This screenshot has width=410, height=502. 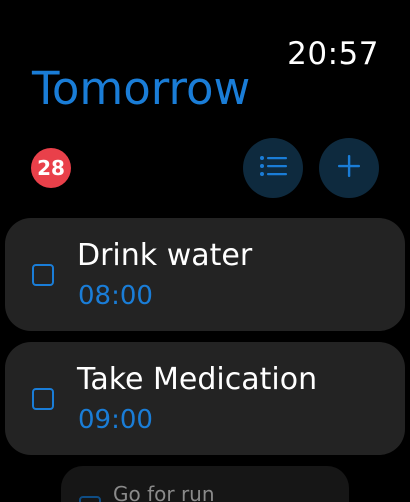 What do you see at coordinates (165, 255) in the screenshot?
I see `task-title: Drink water` at bounding box center [165, 255].